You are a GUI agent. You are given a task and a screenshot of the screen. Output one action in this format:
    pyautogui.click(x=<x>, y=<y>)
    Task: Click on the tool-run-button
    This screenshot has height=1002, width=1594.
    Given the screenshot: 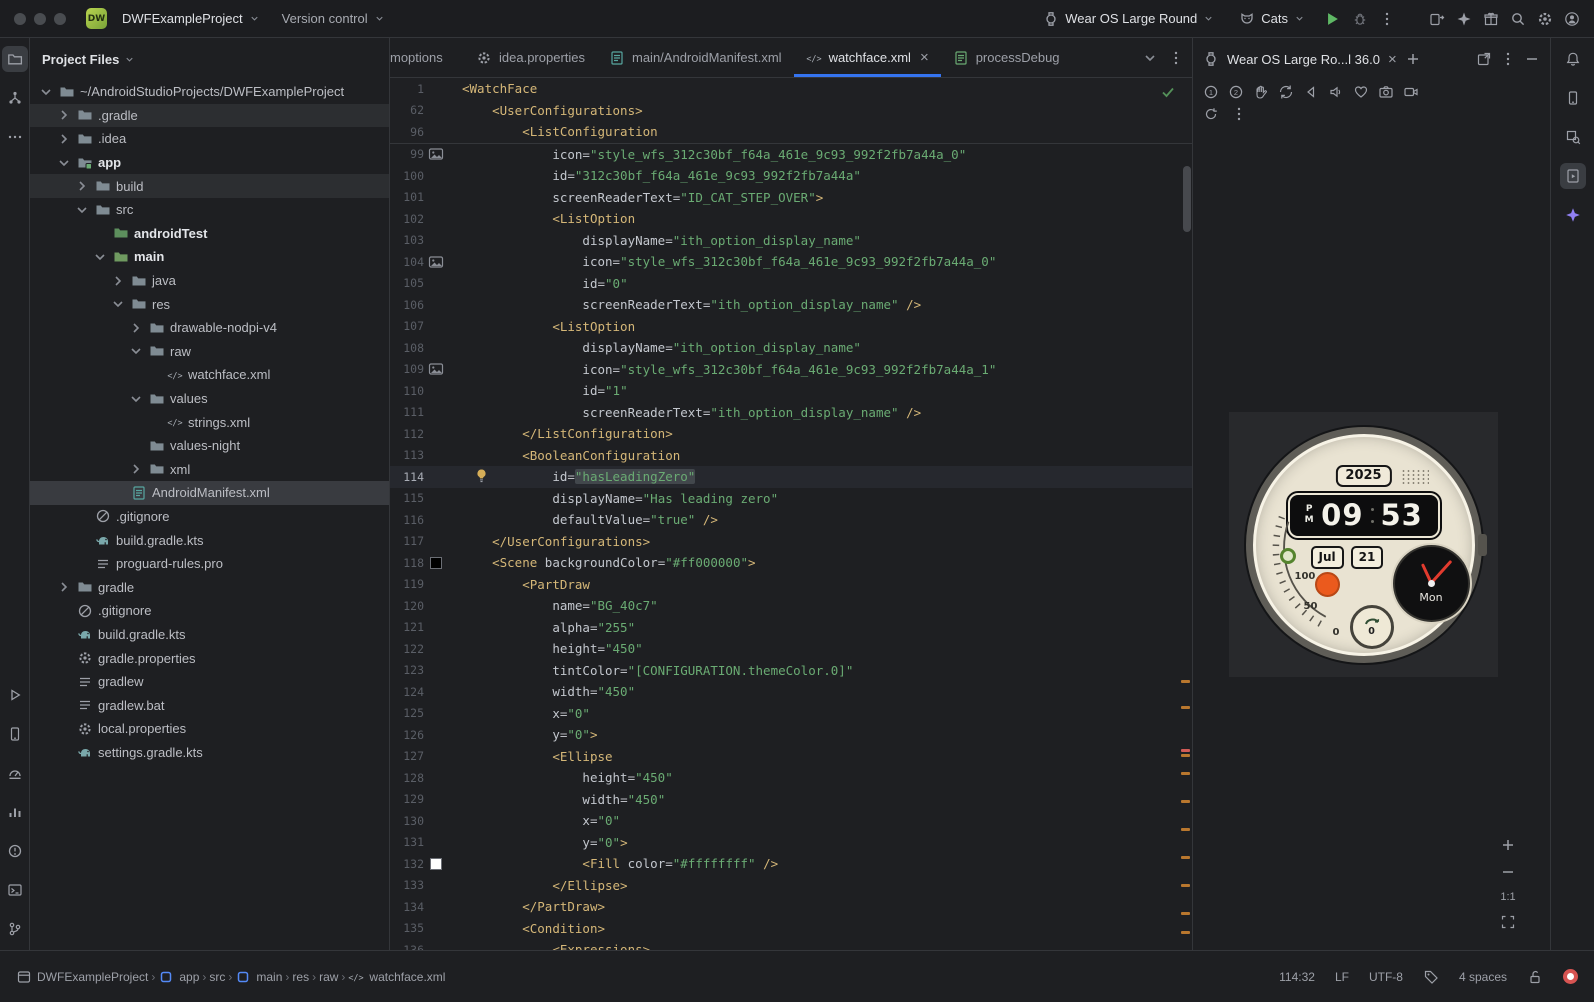 What is the action you would take?
    pyautogui.click(x=15, y=695)
    